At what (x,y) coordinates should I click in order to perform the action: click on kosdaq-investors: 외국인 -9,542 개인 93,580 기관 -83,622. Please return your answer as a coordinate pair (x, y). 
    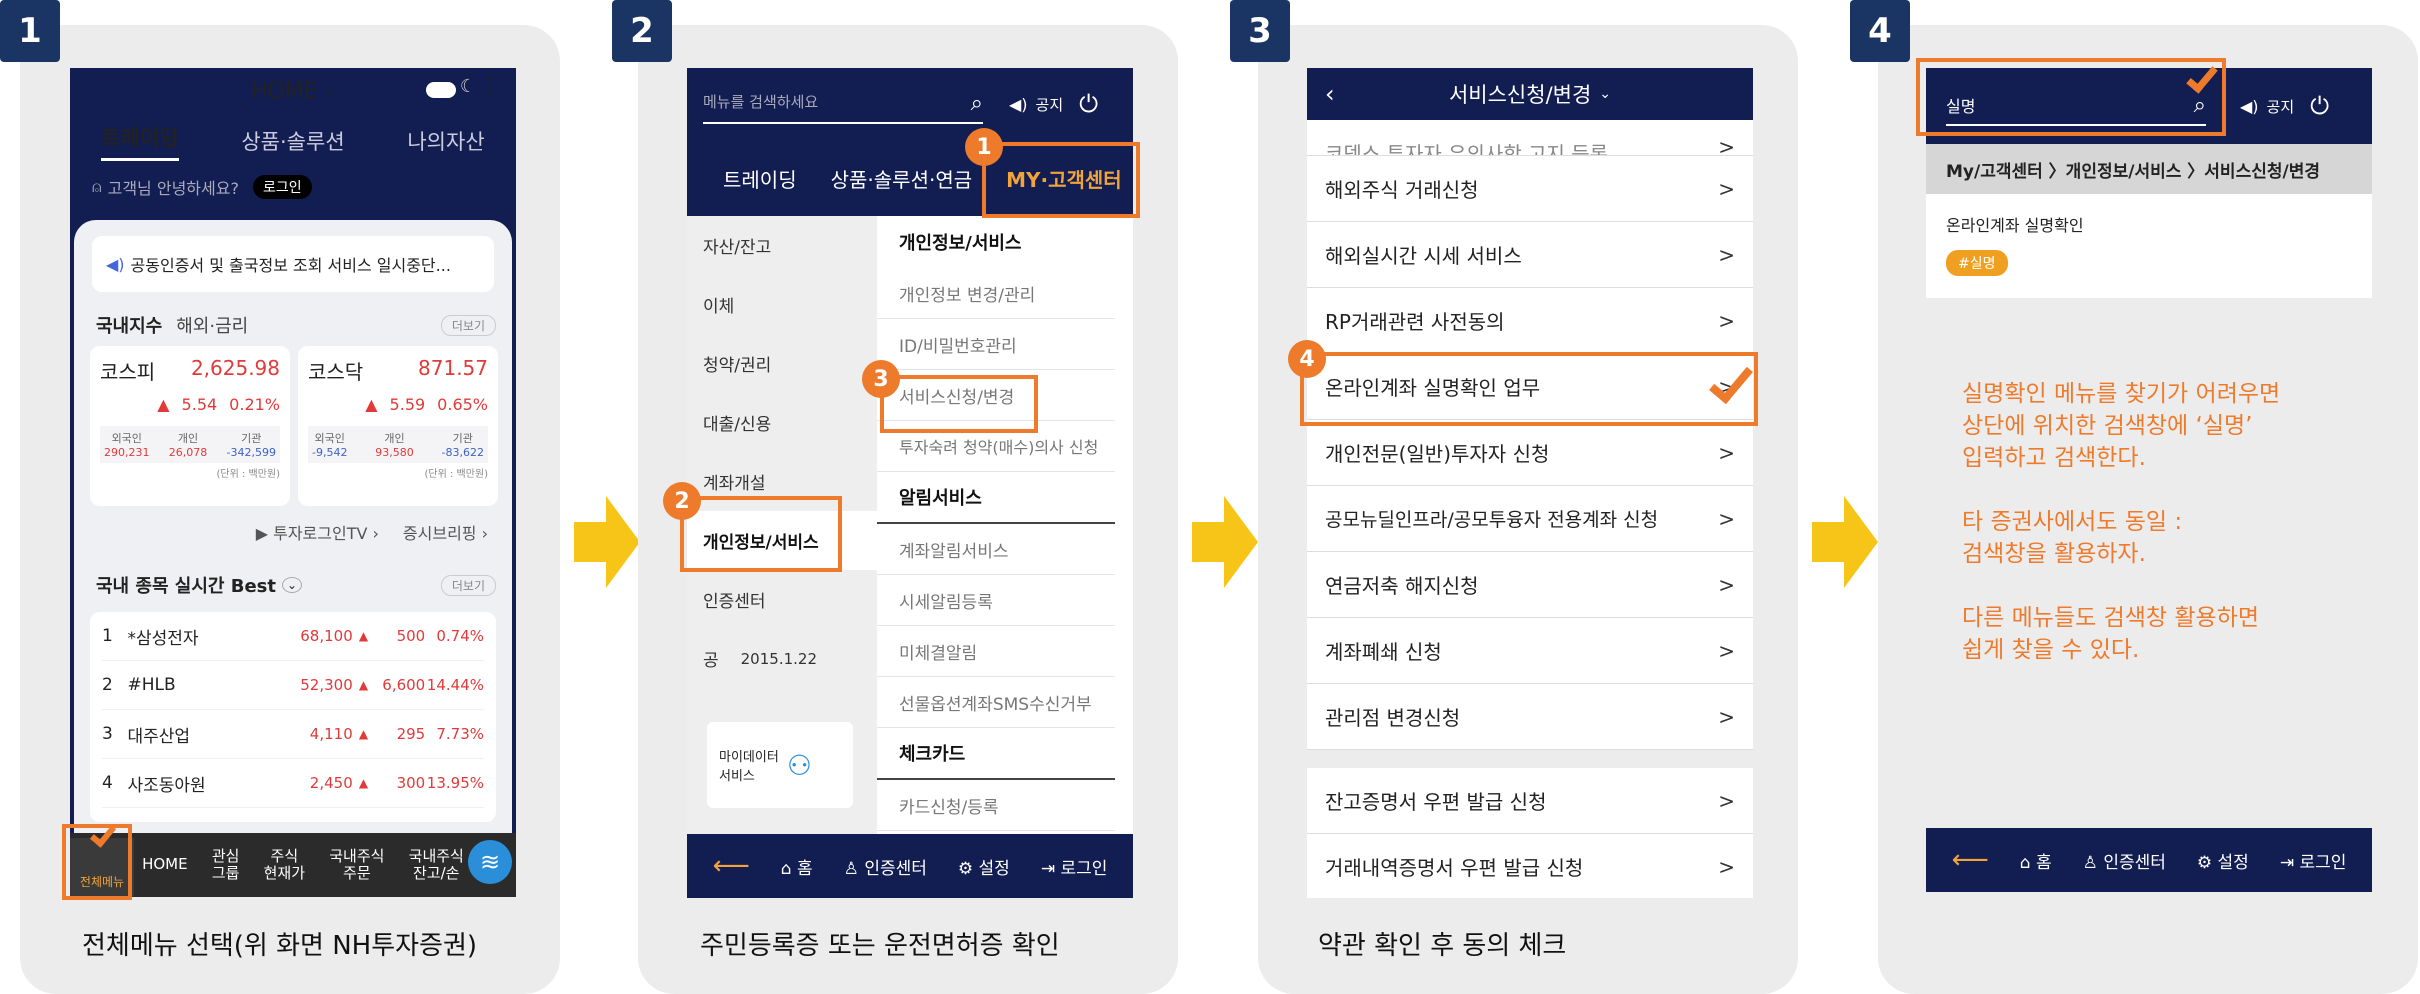
    Looking at the image, I should click on (398, 444).